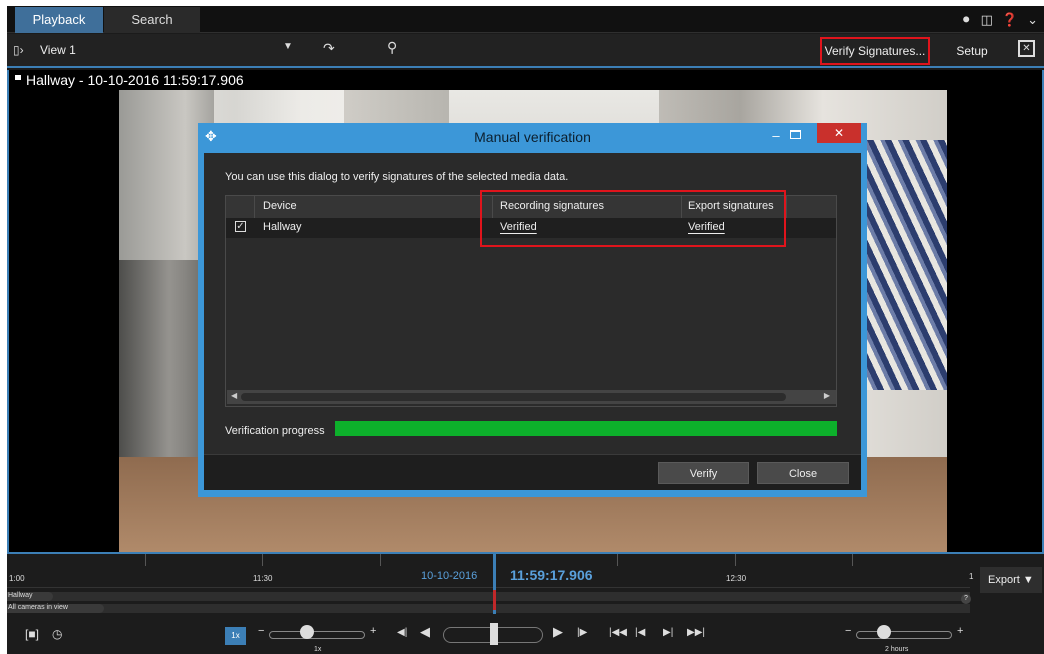 The height and width of the screenshot is (654, 1044). Describe the element at coordinates (1010, 20) in the screenshot. I see `help-icon: ❓` at that location.